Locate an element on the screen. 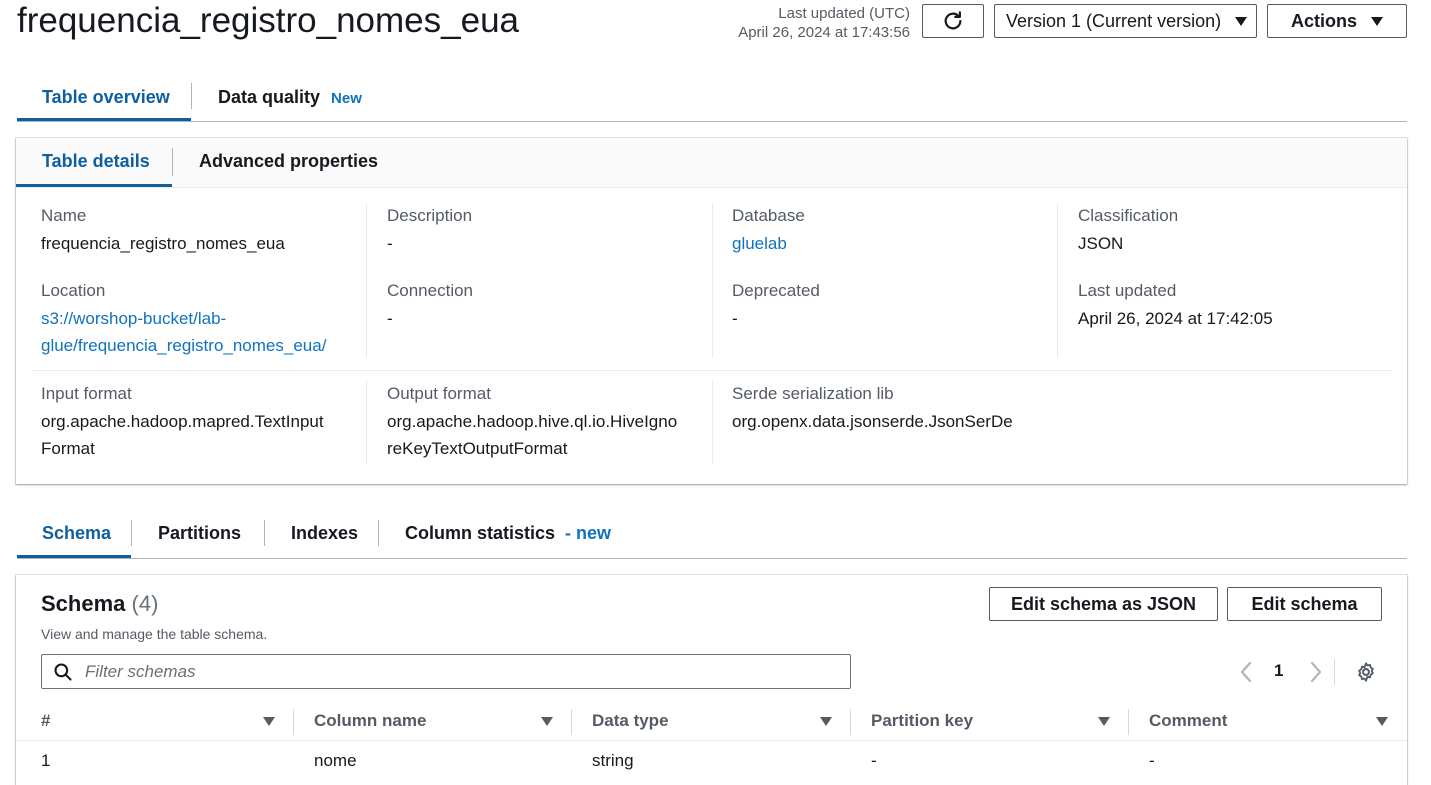 The height and width of the screenshot is (785, 1431). row-data-type: string is located at coordinates (613, 760).